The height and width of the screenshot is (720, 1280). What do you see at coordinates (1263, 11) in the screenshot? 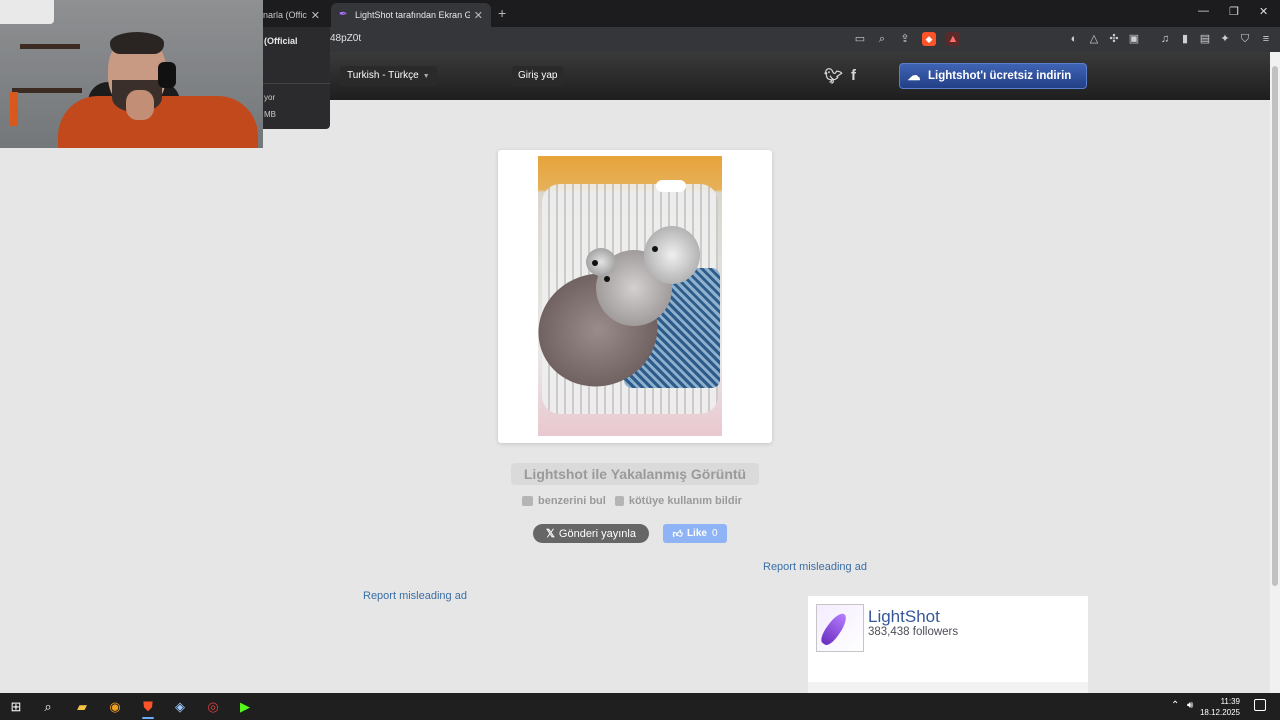
I see `close-window-button: ✕` at bounding box center [1263, 11].